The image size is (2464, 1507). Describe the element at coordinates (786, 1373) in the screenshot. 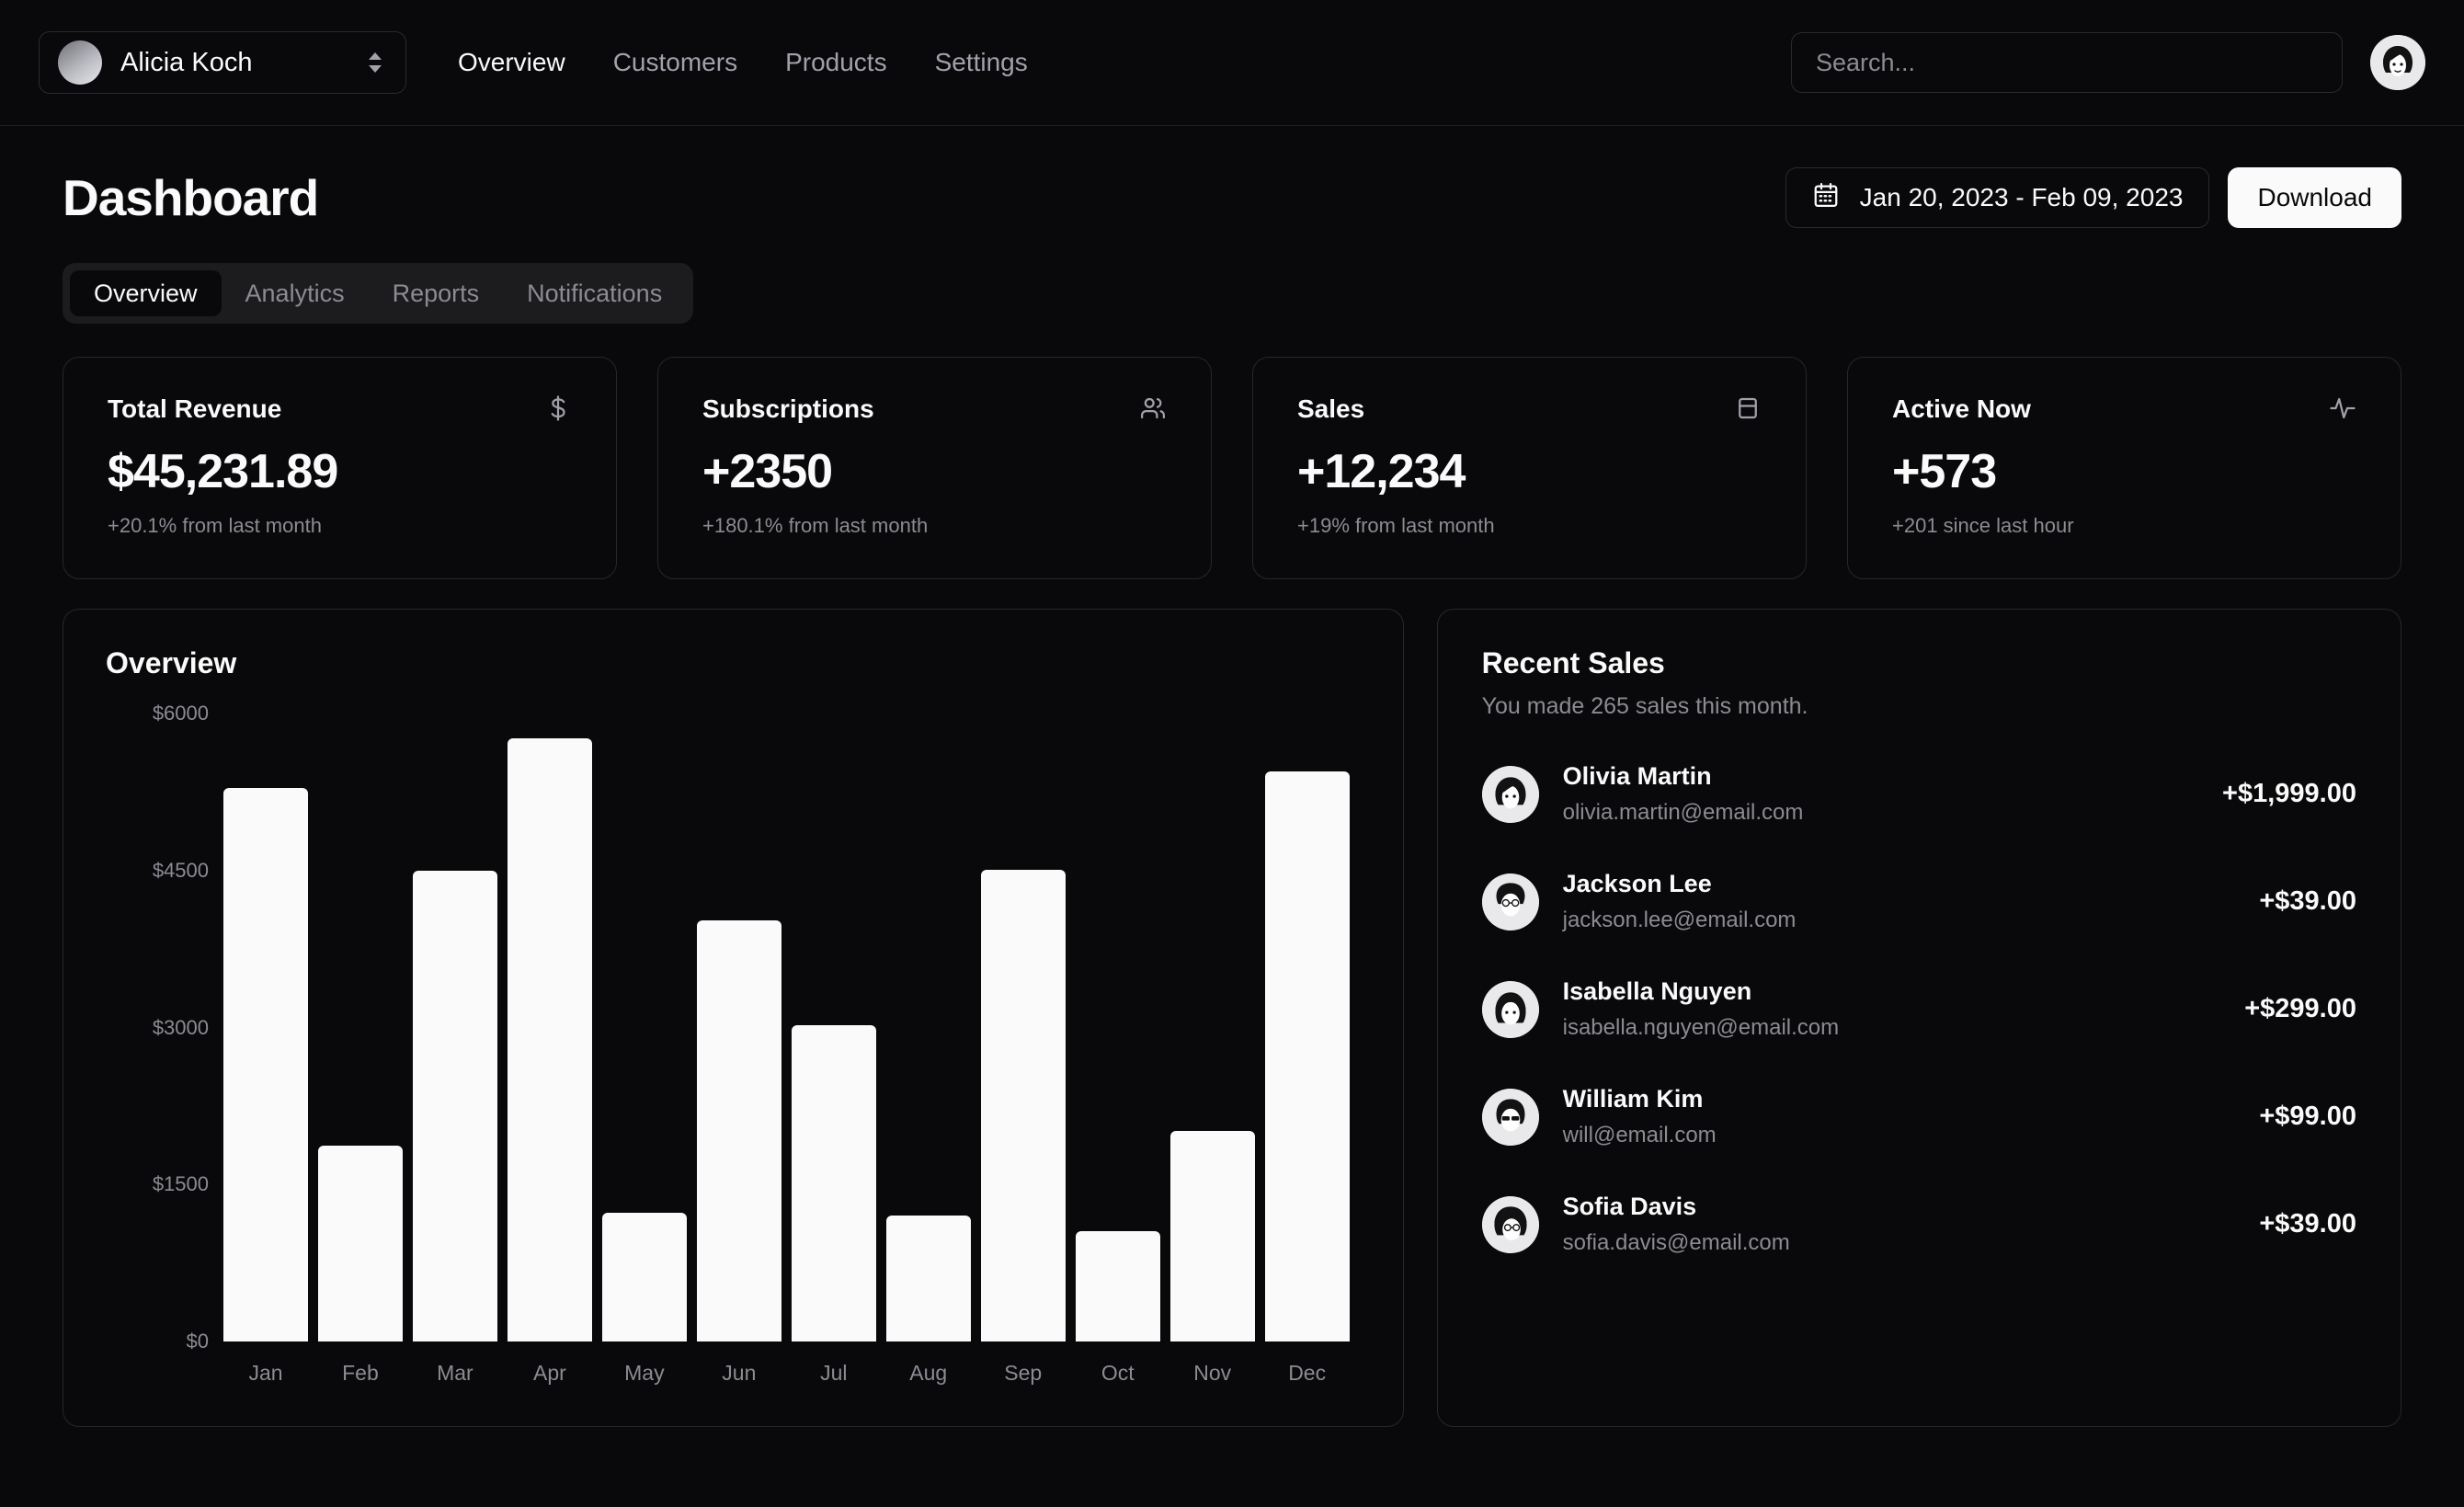

I see `x-axis-labels: Jan Feb Mar Apr May Jun Jul Aug Sep Oct Nov Dec` at that location.